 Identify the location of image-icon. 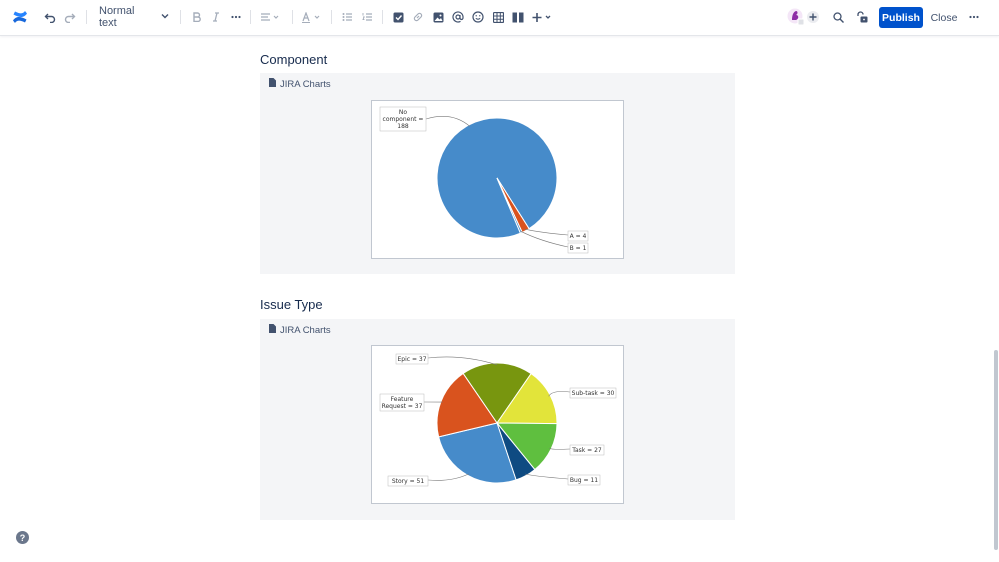
(438, 17).